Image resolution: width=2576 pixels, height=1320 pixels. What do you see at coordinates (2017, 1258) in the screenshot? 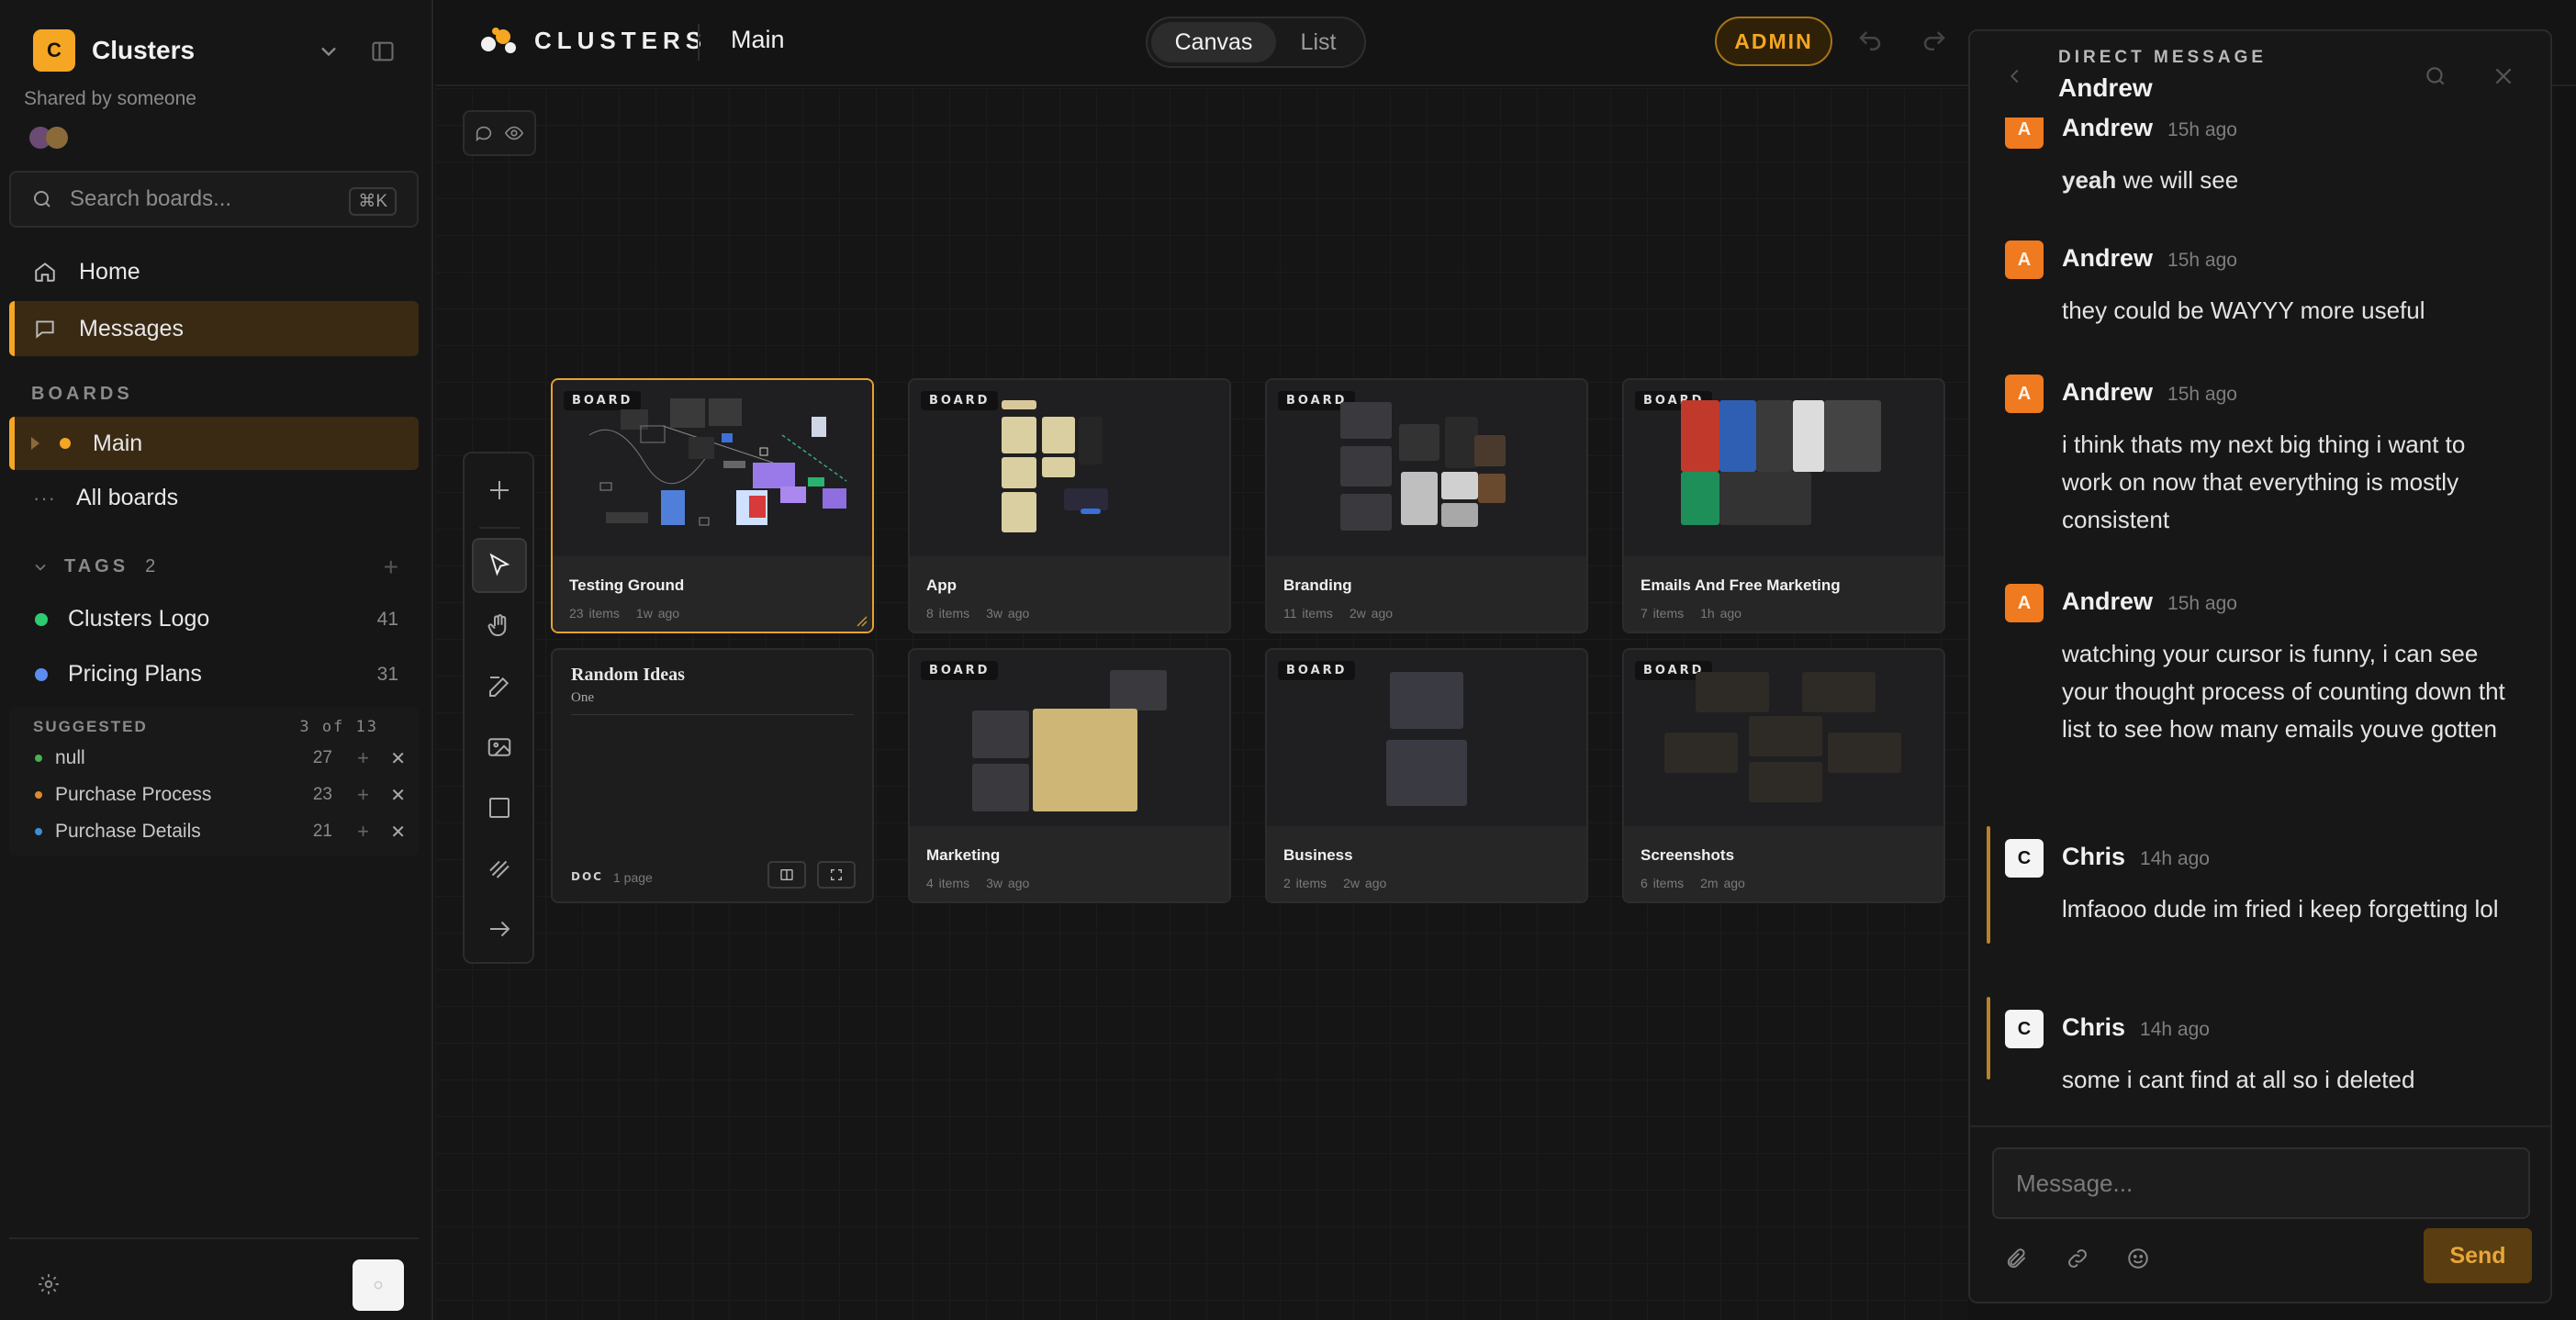
I see `paperclip-icon` at bounding box center [2017, 1258].